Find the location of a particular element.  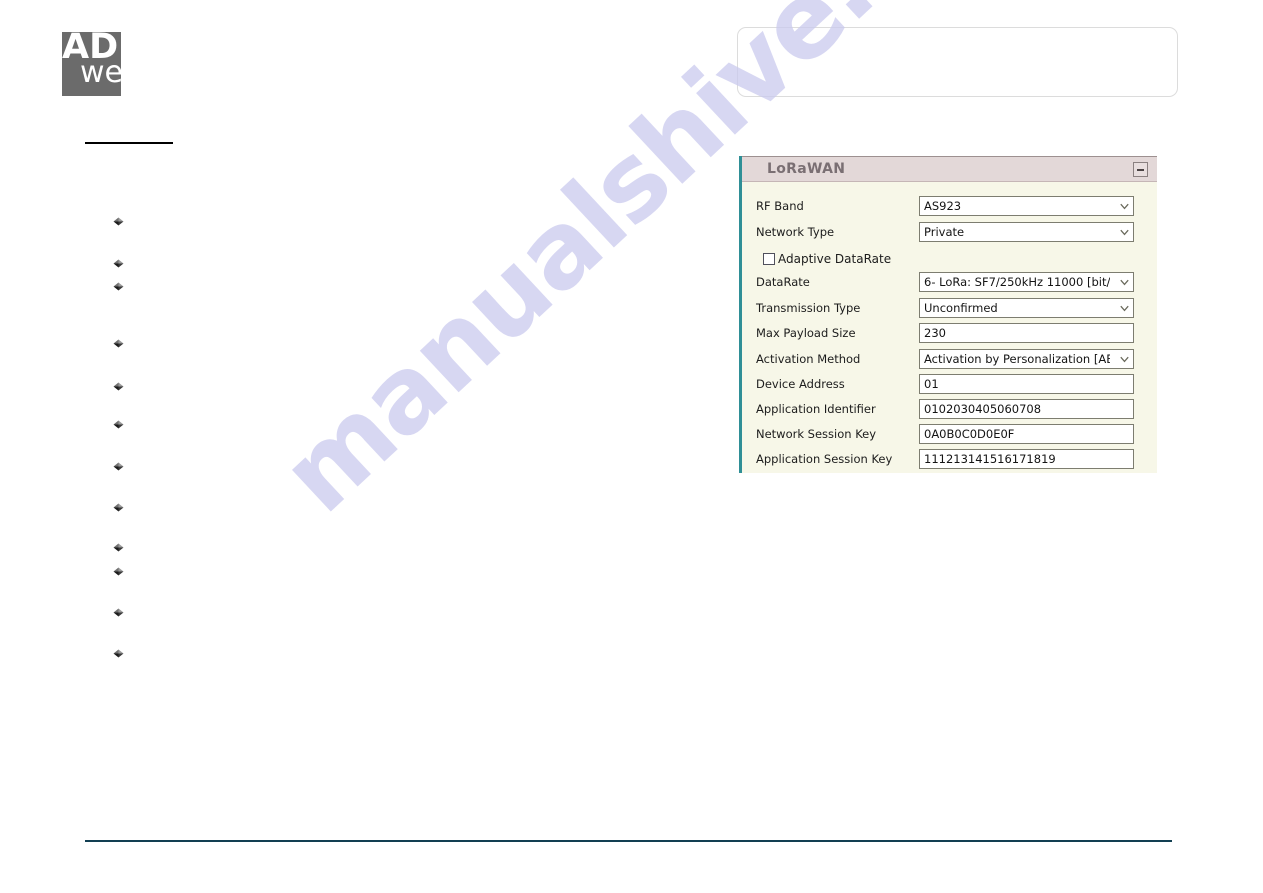

dropdown-field: Activation by Personalization [ABP] is located at coordinates (1026, 359).